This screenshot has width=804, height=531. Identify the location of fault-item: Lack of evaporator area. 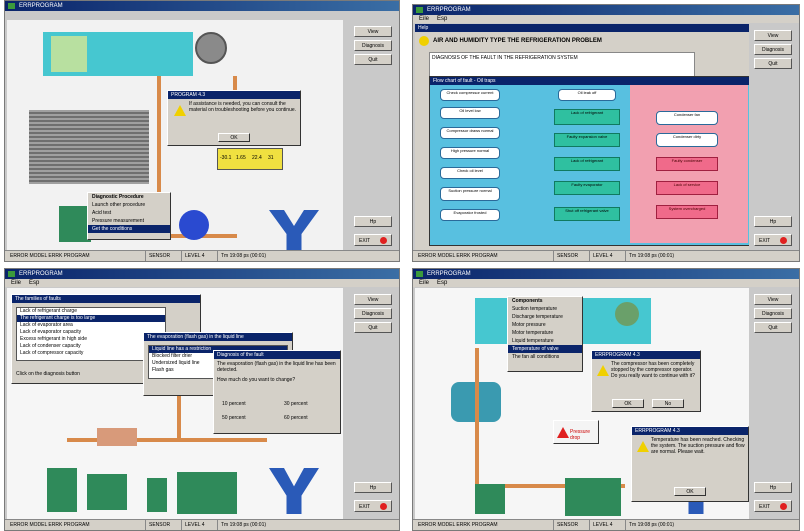
(91, 325).